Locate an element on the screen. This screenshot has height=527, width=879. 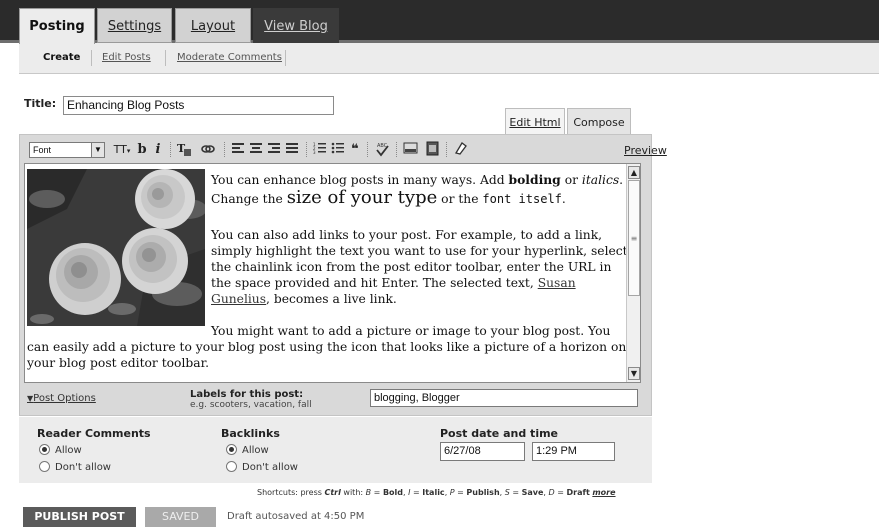
post-date-time-heading: Post date and time is located at coordinates (499, 433).